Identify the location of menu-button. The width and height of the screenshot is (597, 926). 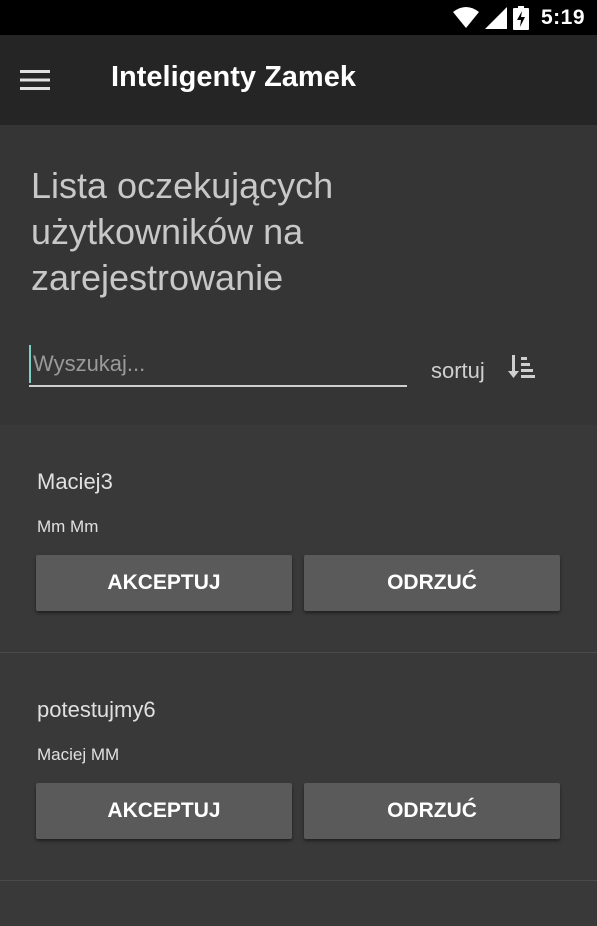
(40, 80).